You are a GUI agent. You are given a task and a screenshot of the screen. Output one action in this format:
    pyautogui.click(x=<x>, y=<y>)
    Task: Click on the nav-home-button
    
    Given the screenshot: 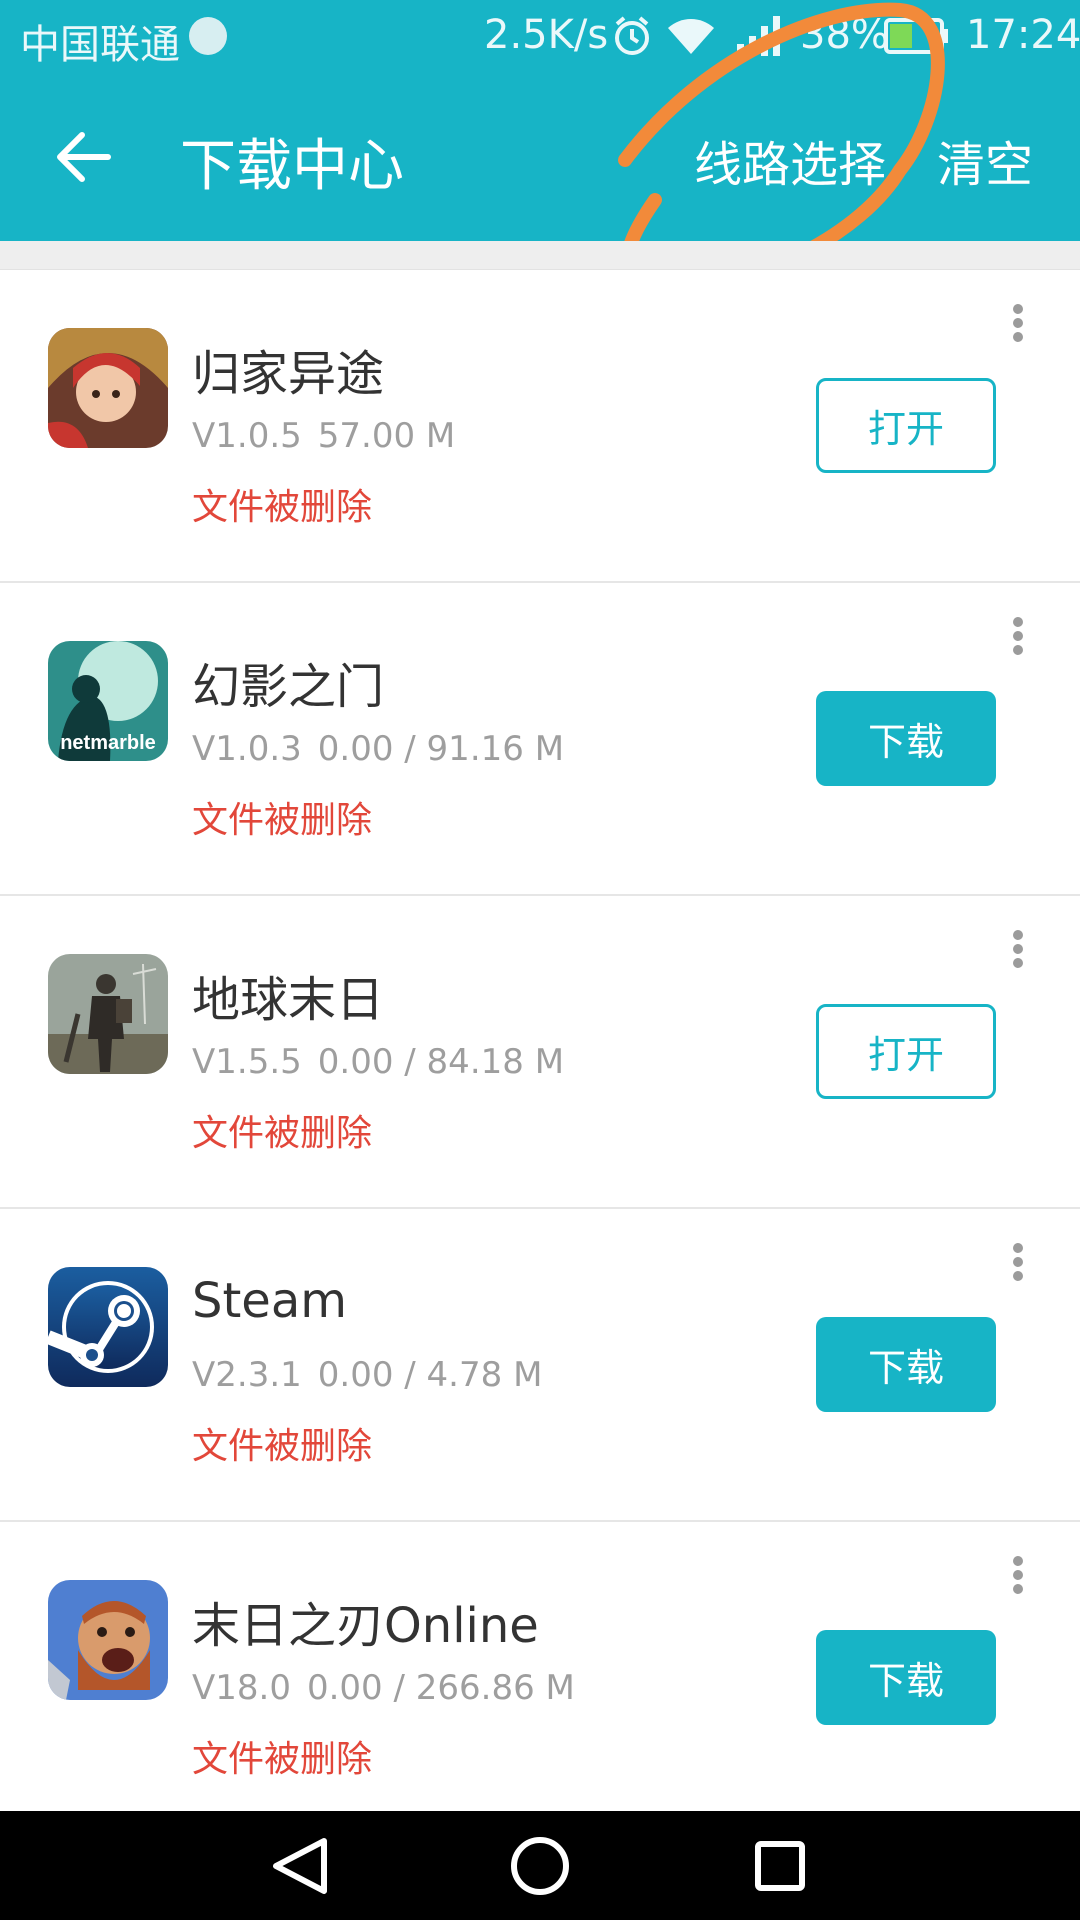 What is the action you would take?
    pyautogui.click(x=540, y=1865)
    